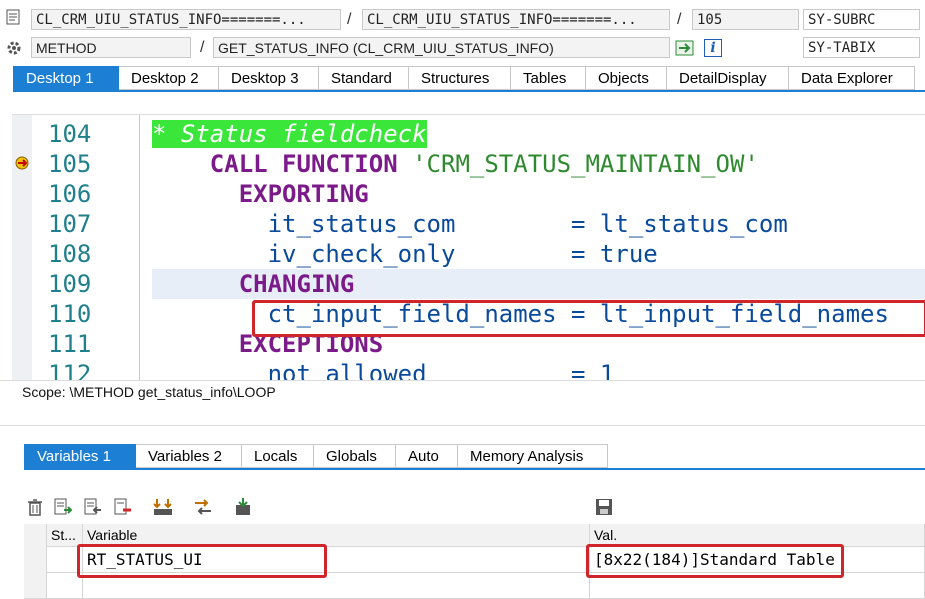 The width and height of the screenshot is (925, 599). Describe the element at coordinates (80, 456) in the screenshot. I see `tab-variables-1: Variables 1` at that location.